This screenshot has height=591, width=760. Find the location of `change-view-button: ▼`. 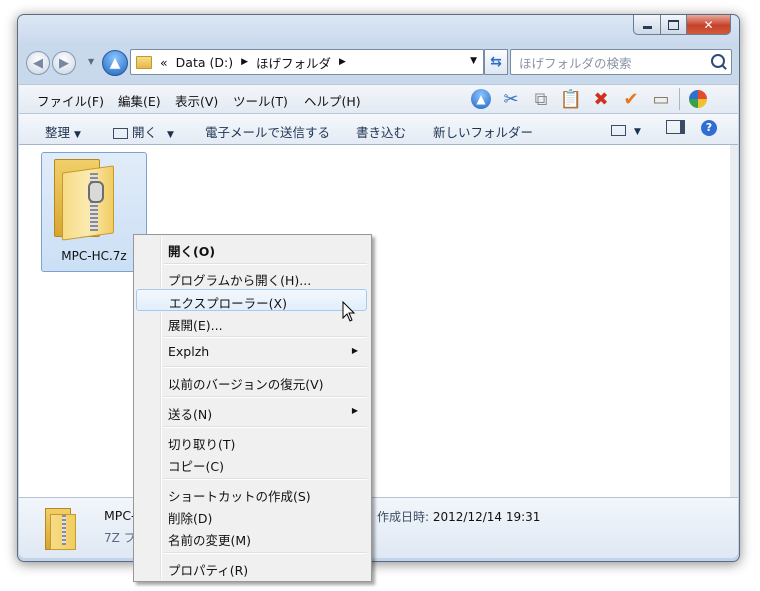

change-view-button: ▼ is located at coordinates (626, 129).